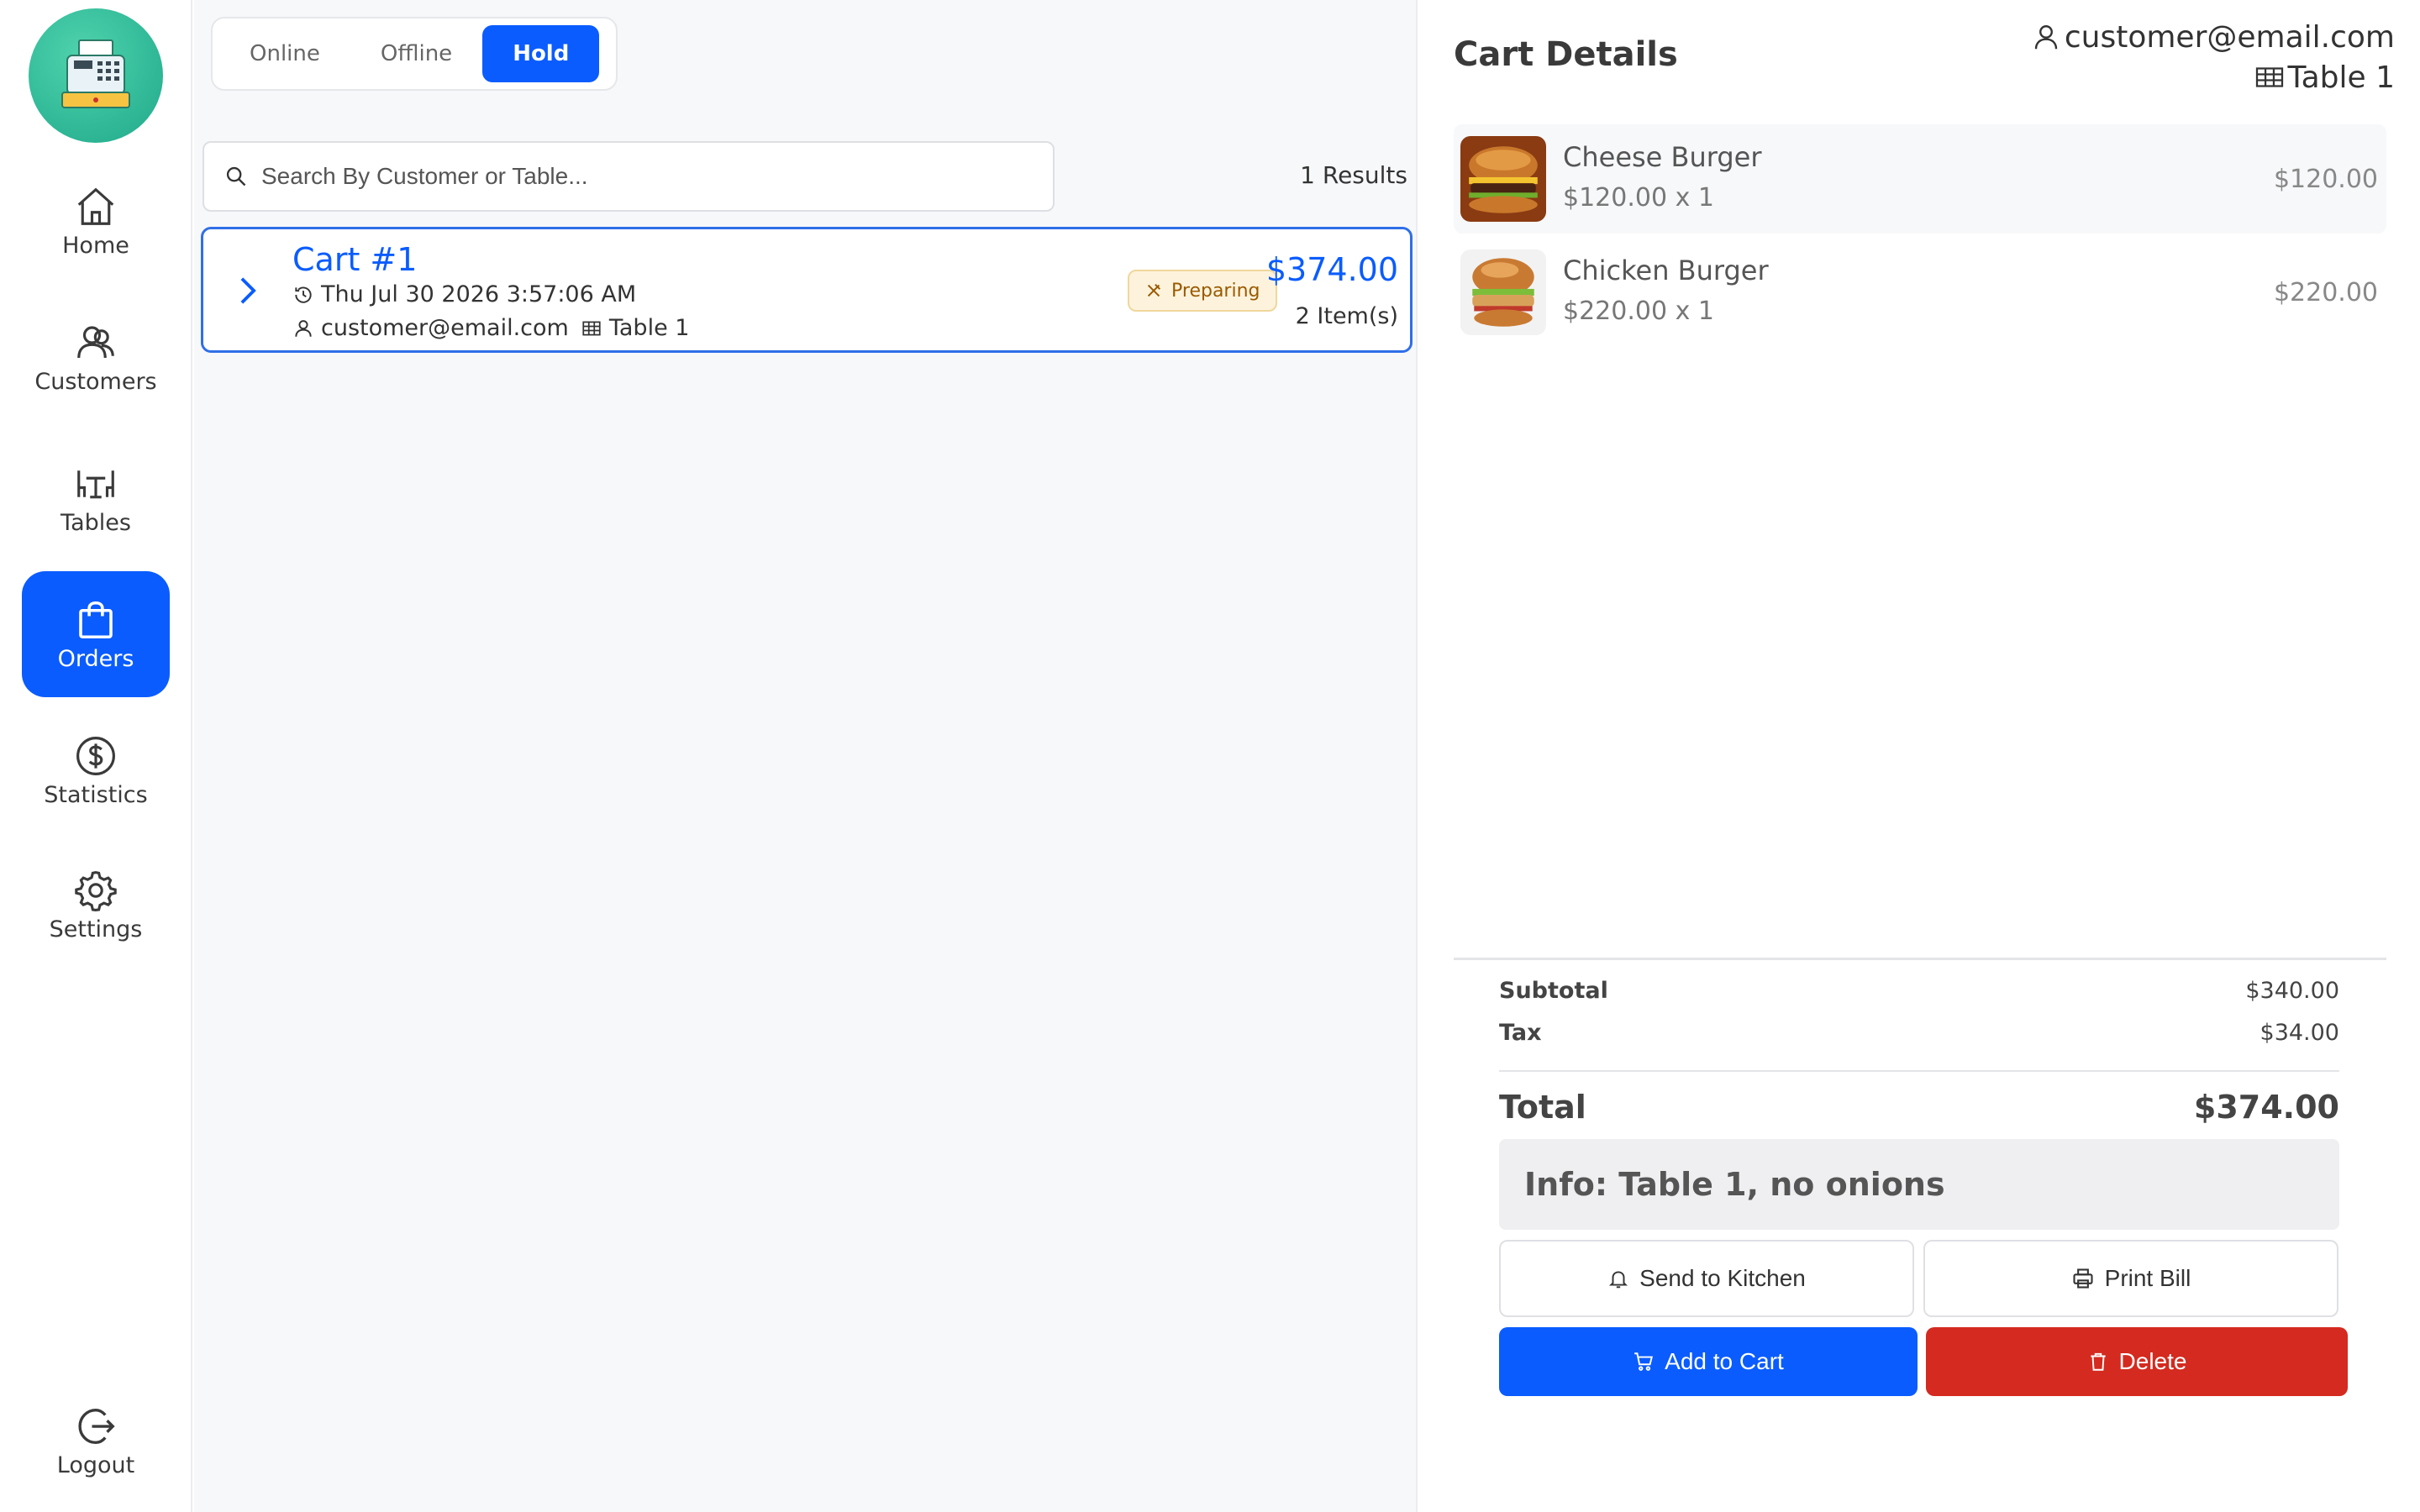  Describe the element at coordinates (1919, 1107) in the screenshot. I see `total-row: Total $374.00` at that location.